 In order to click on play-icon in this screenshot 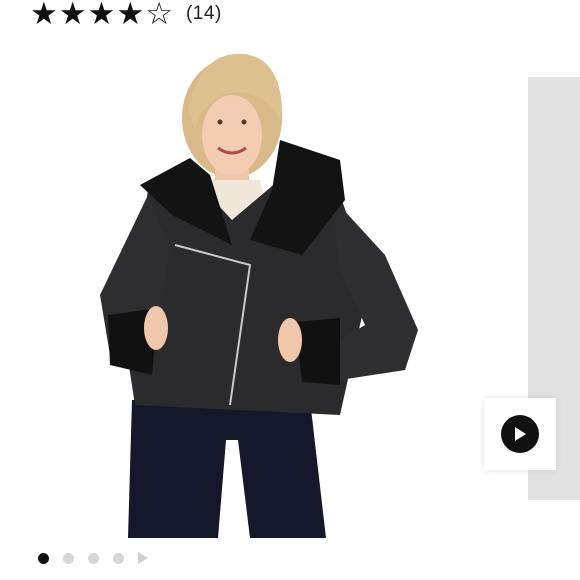, I will do `click(520, 434)`.